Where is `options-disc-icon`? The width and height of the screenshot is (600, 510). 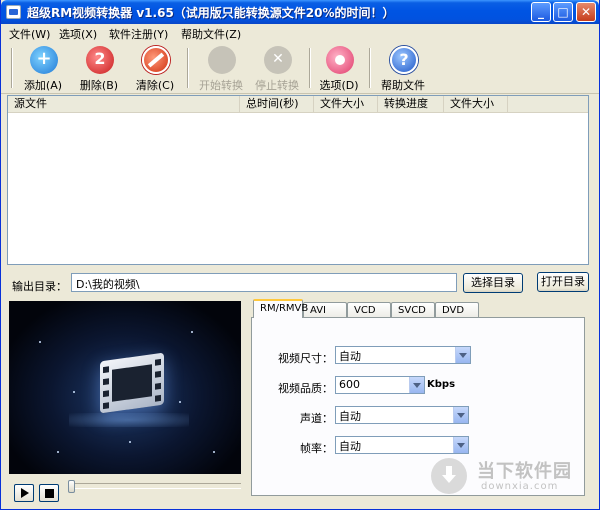 options-disc-icon is located at coordinates (340, 60).